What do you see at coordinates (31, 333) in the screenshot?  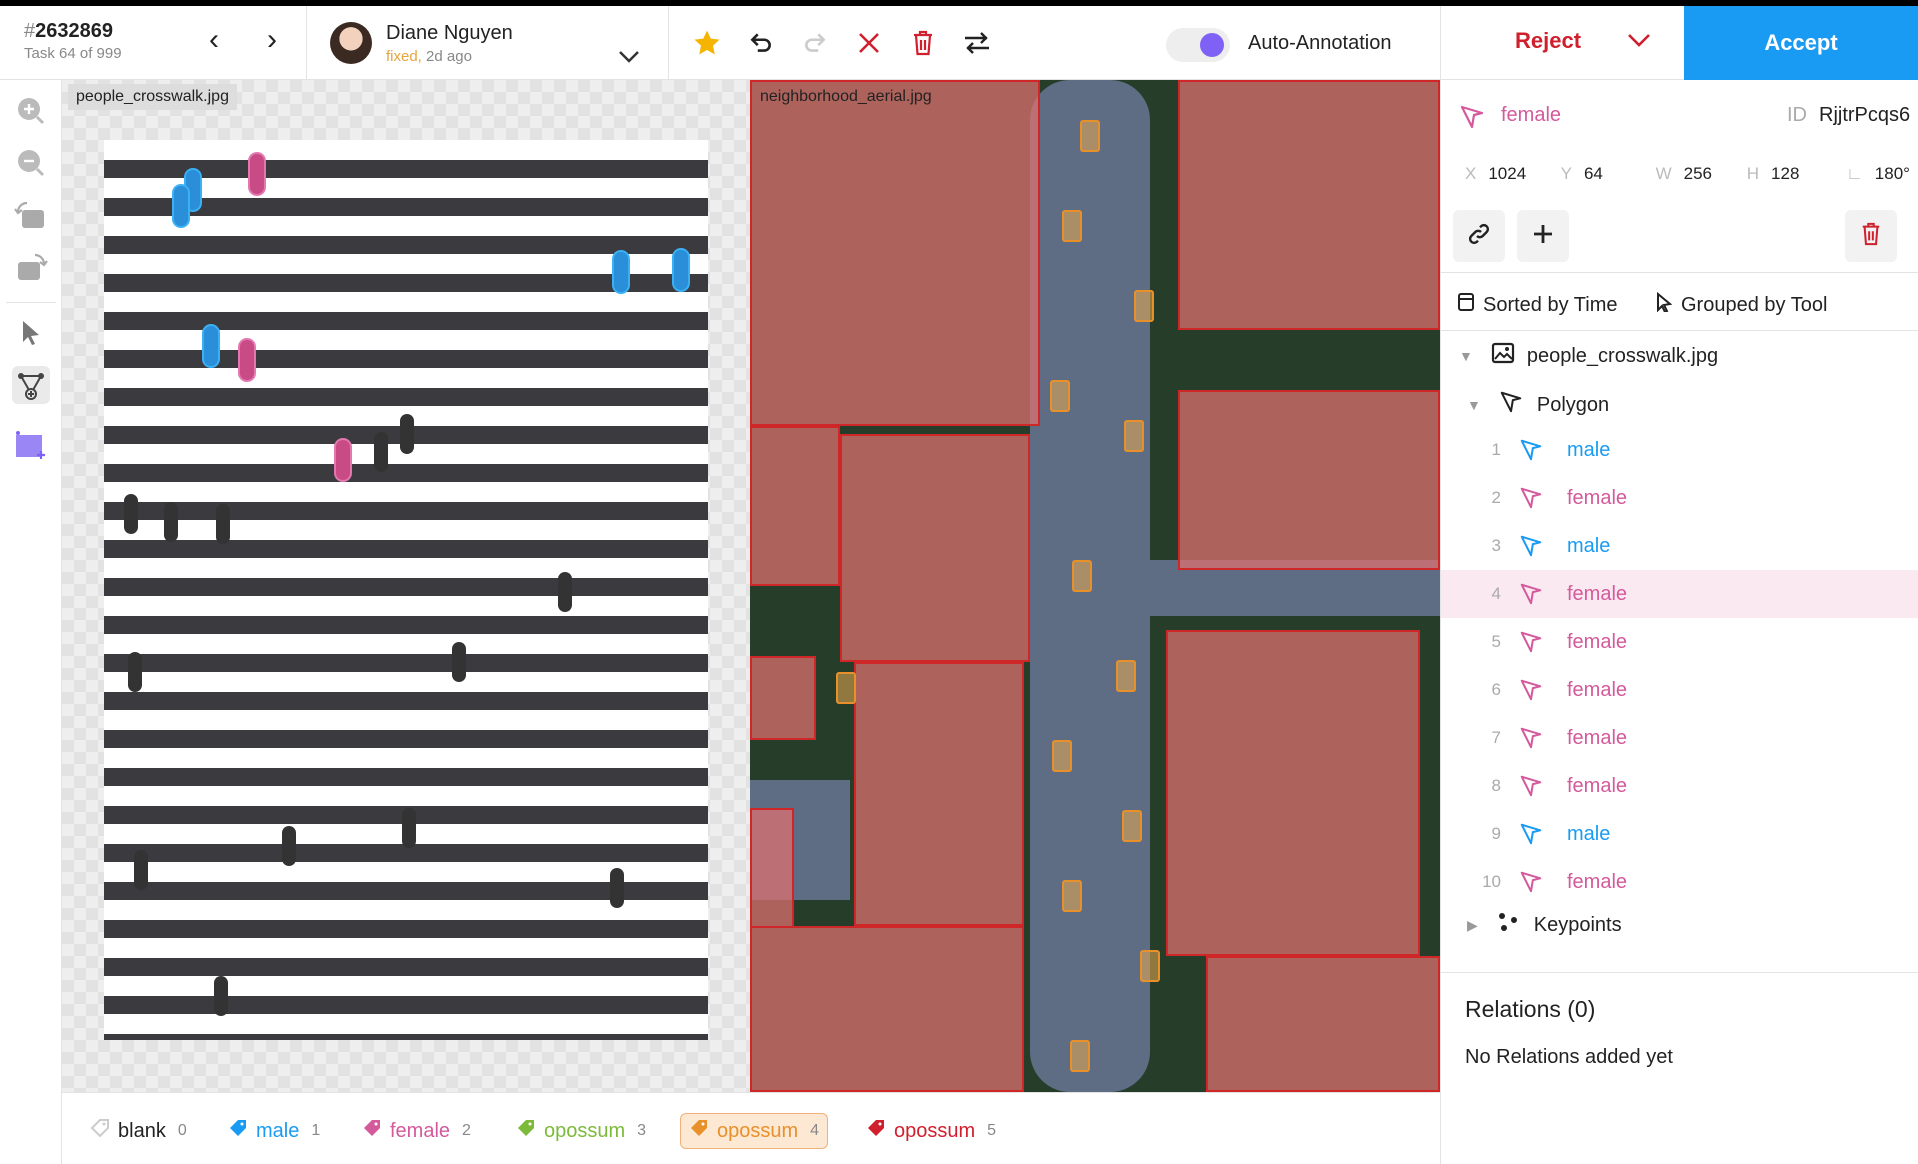 I see `select-tool-icon` at bounding box center [31, 333].